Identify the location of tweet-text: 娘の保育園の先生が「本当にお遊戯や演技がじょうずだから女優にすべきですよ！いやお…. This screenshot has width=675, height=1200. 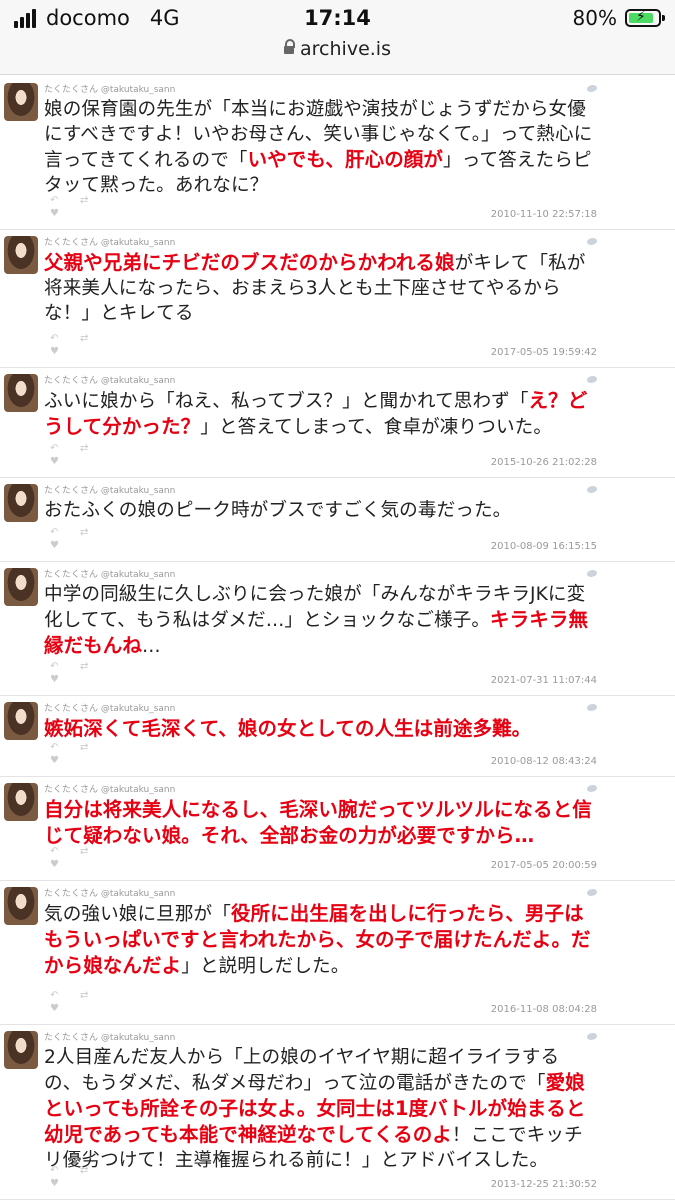
(319, 147).